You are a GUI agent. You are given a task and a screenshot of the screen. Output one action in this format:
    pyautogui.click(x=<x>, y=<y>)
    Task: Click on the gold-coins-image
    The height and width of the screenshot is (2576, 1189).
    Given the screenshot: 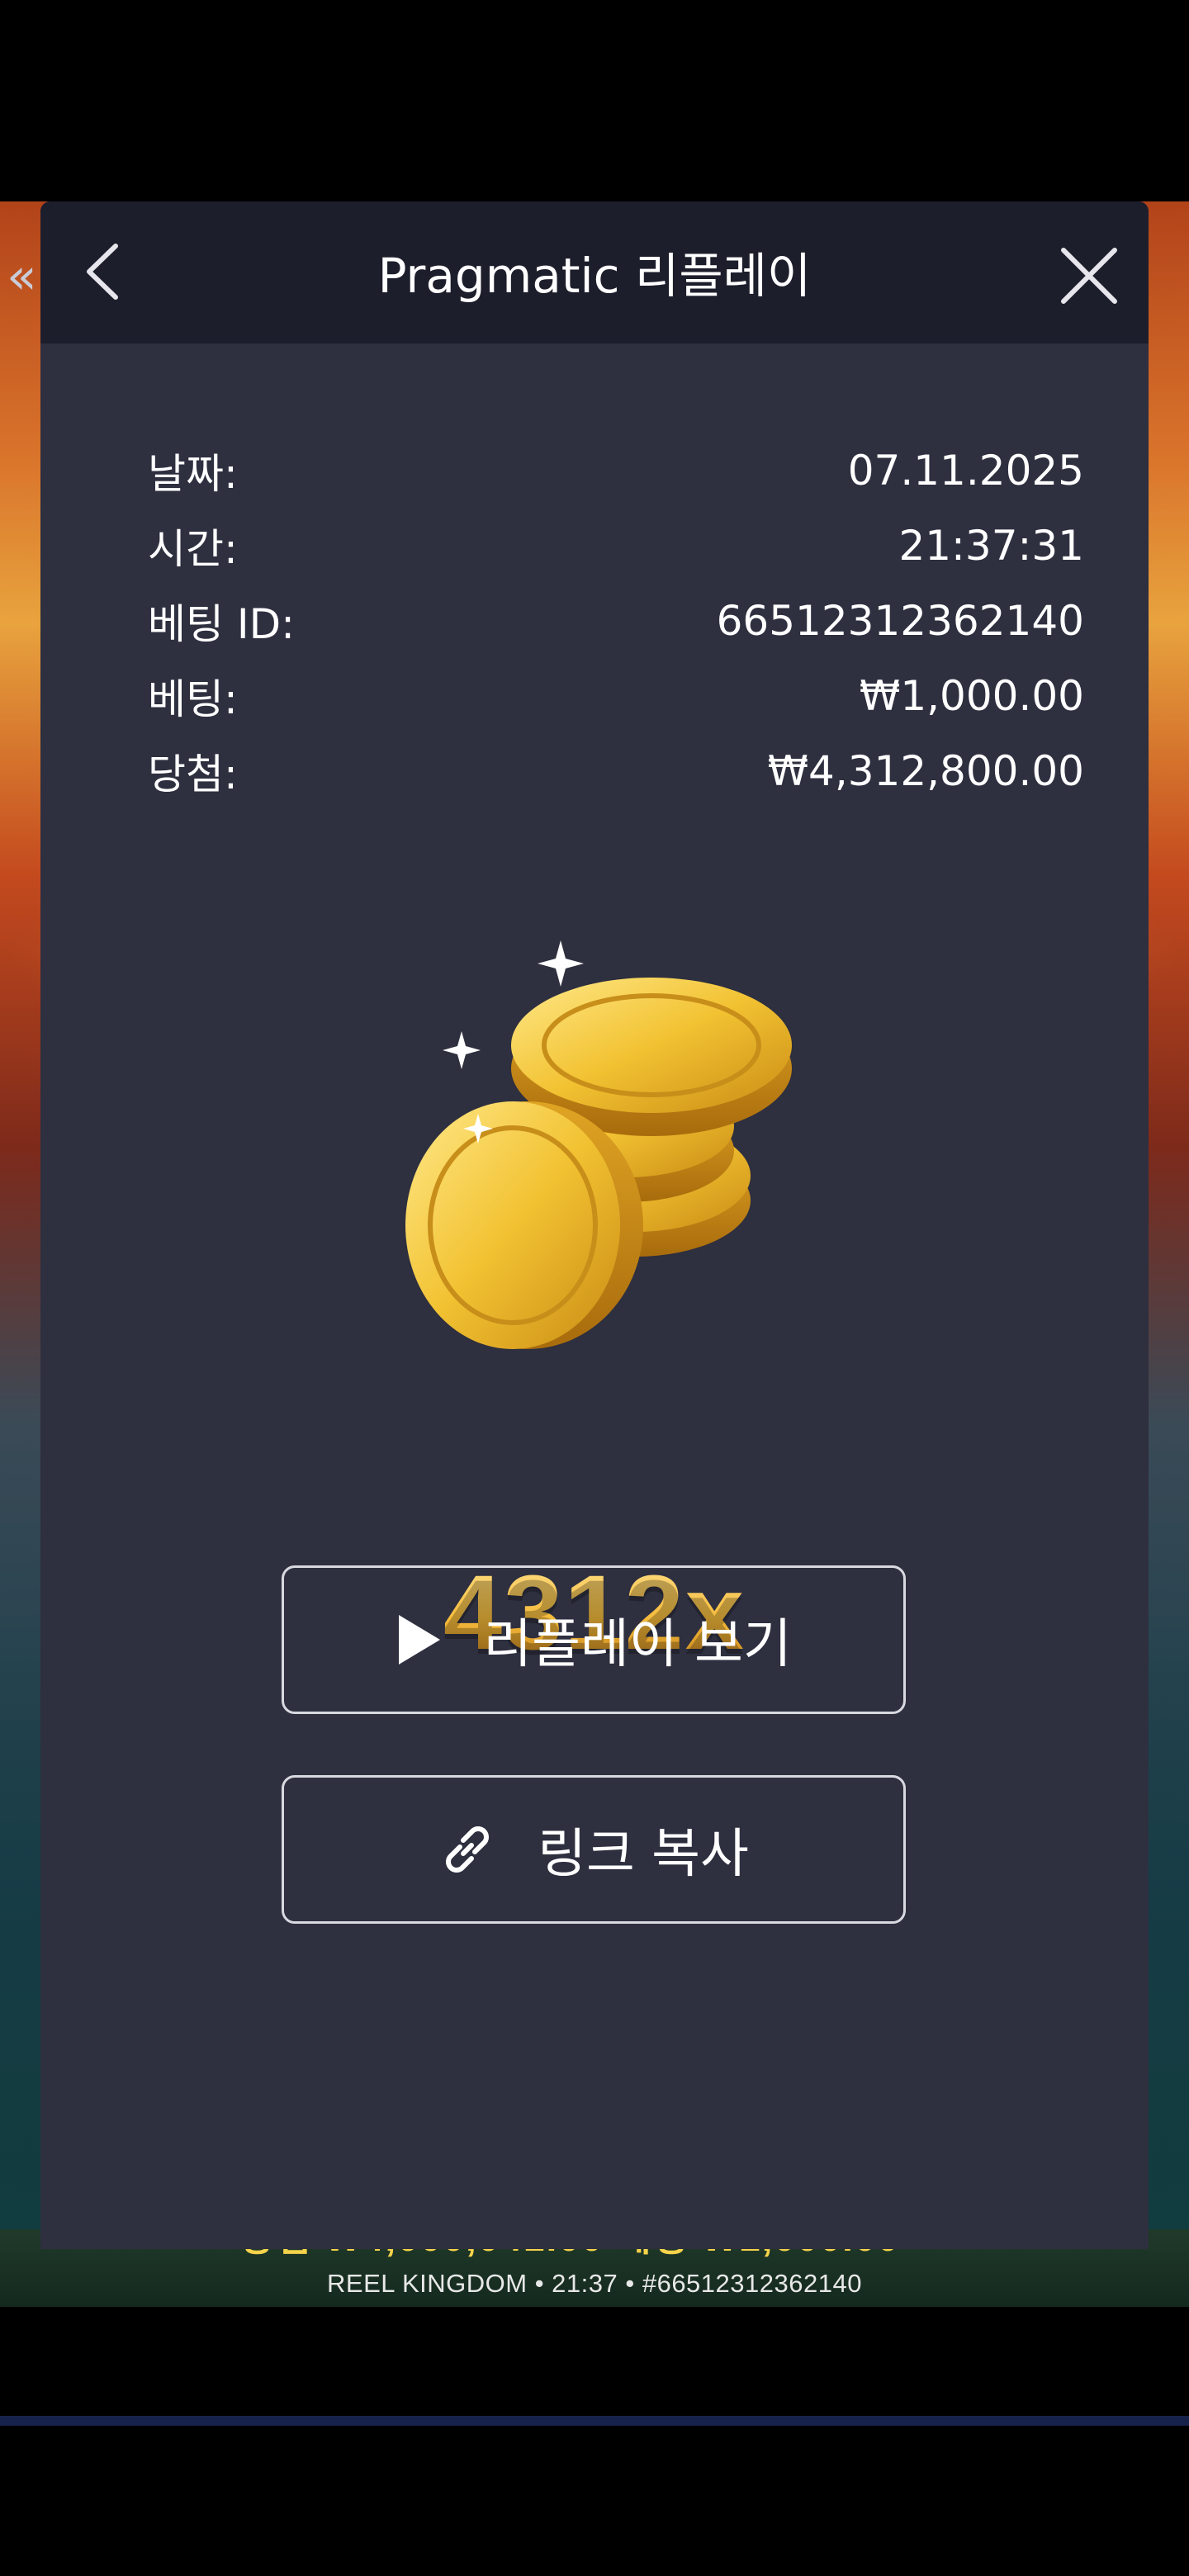 What is the action you would take?
    pyautogui.click(x=598, y=1144)
    